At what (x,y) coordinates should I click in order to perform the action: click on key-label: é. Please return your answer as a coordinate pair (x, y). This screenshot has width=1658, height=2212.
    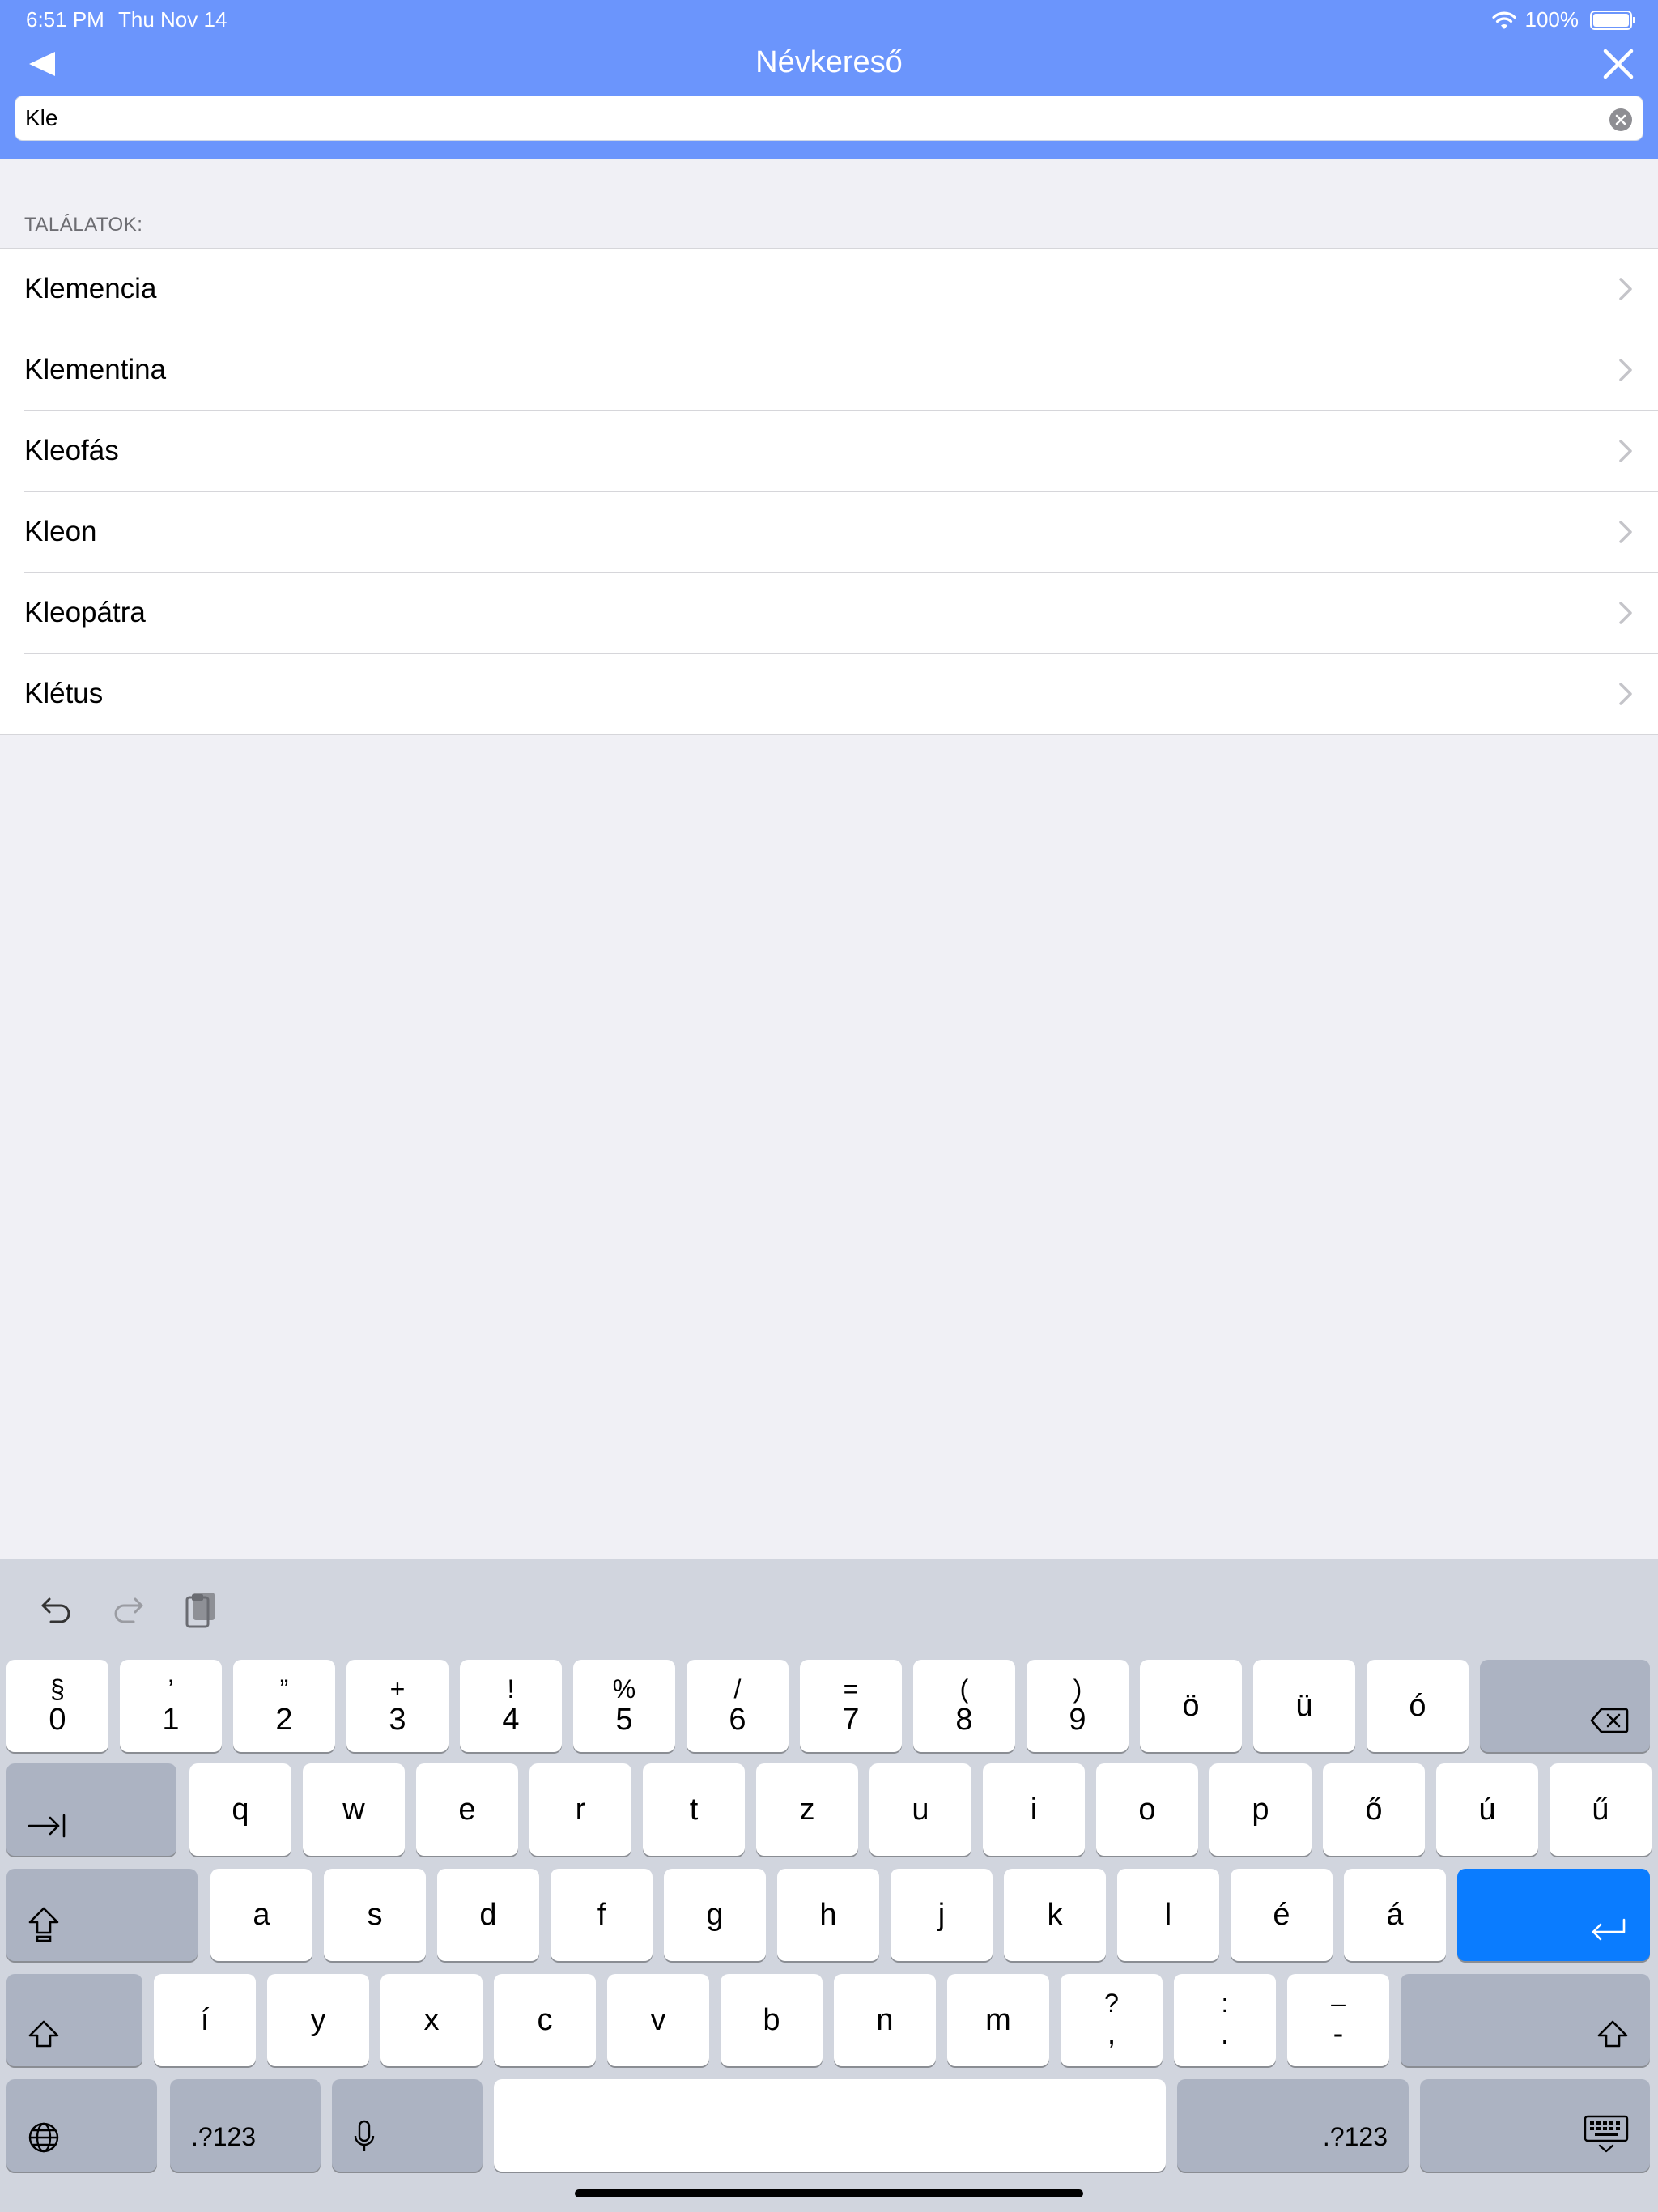
    Looking at the image, I should click on (1281, 1914).